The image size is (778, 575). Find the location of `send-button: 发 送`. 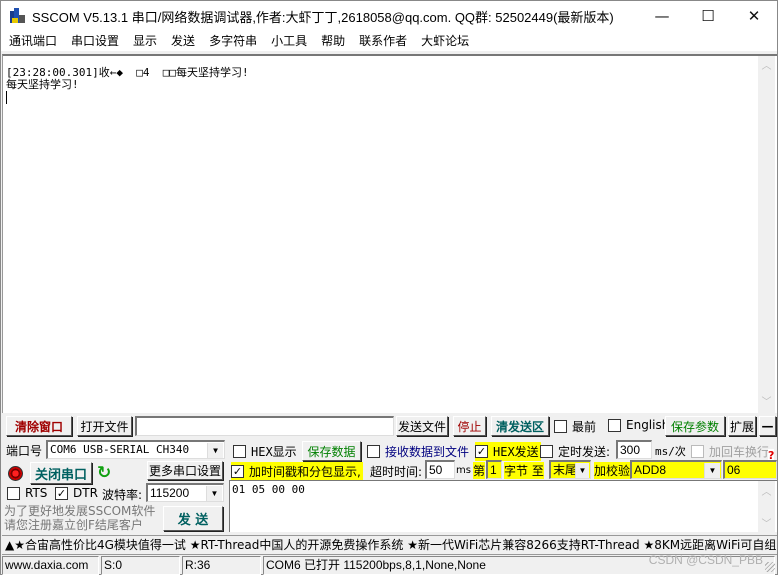

send-button: 发 送 is located at coordinates (193, 518).